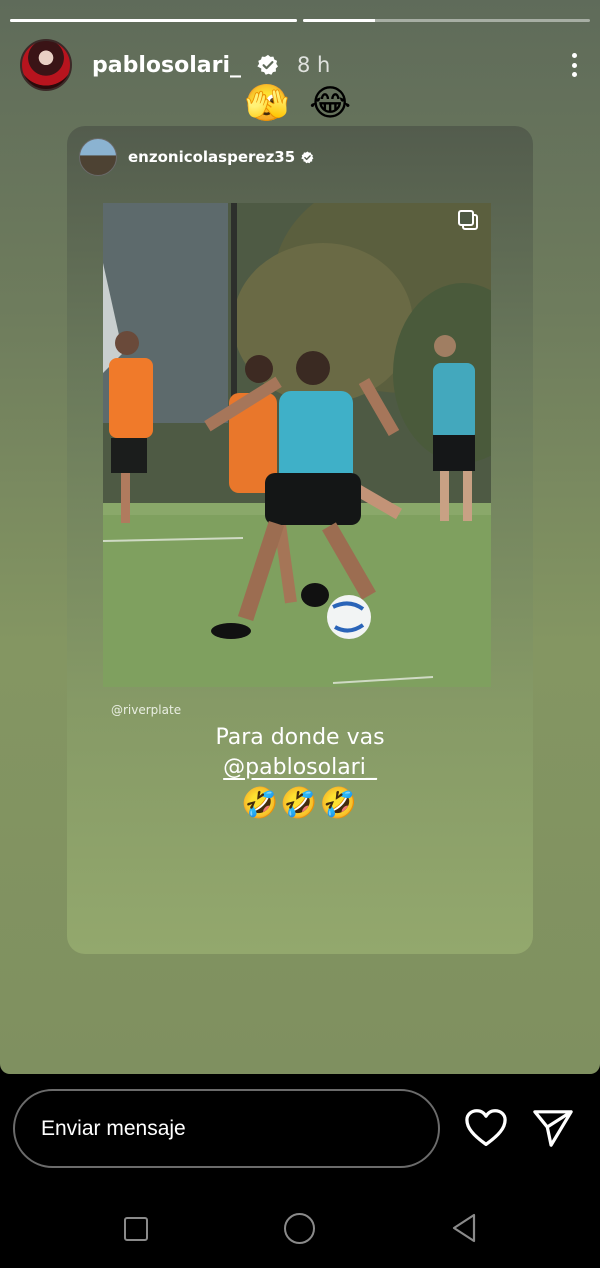  Describe the element at coordinates (300, 20) in the screenshot. I see `story-progress` at that location.